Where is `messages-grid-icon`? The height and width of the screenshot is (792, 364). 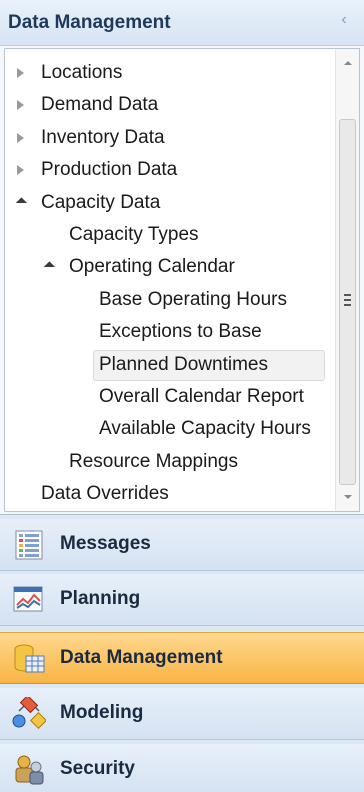 messages-grid-icon is located at coordinates (29, 545).